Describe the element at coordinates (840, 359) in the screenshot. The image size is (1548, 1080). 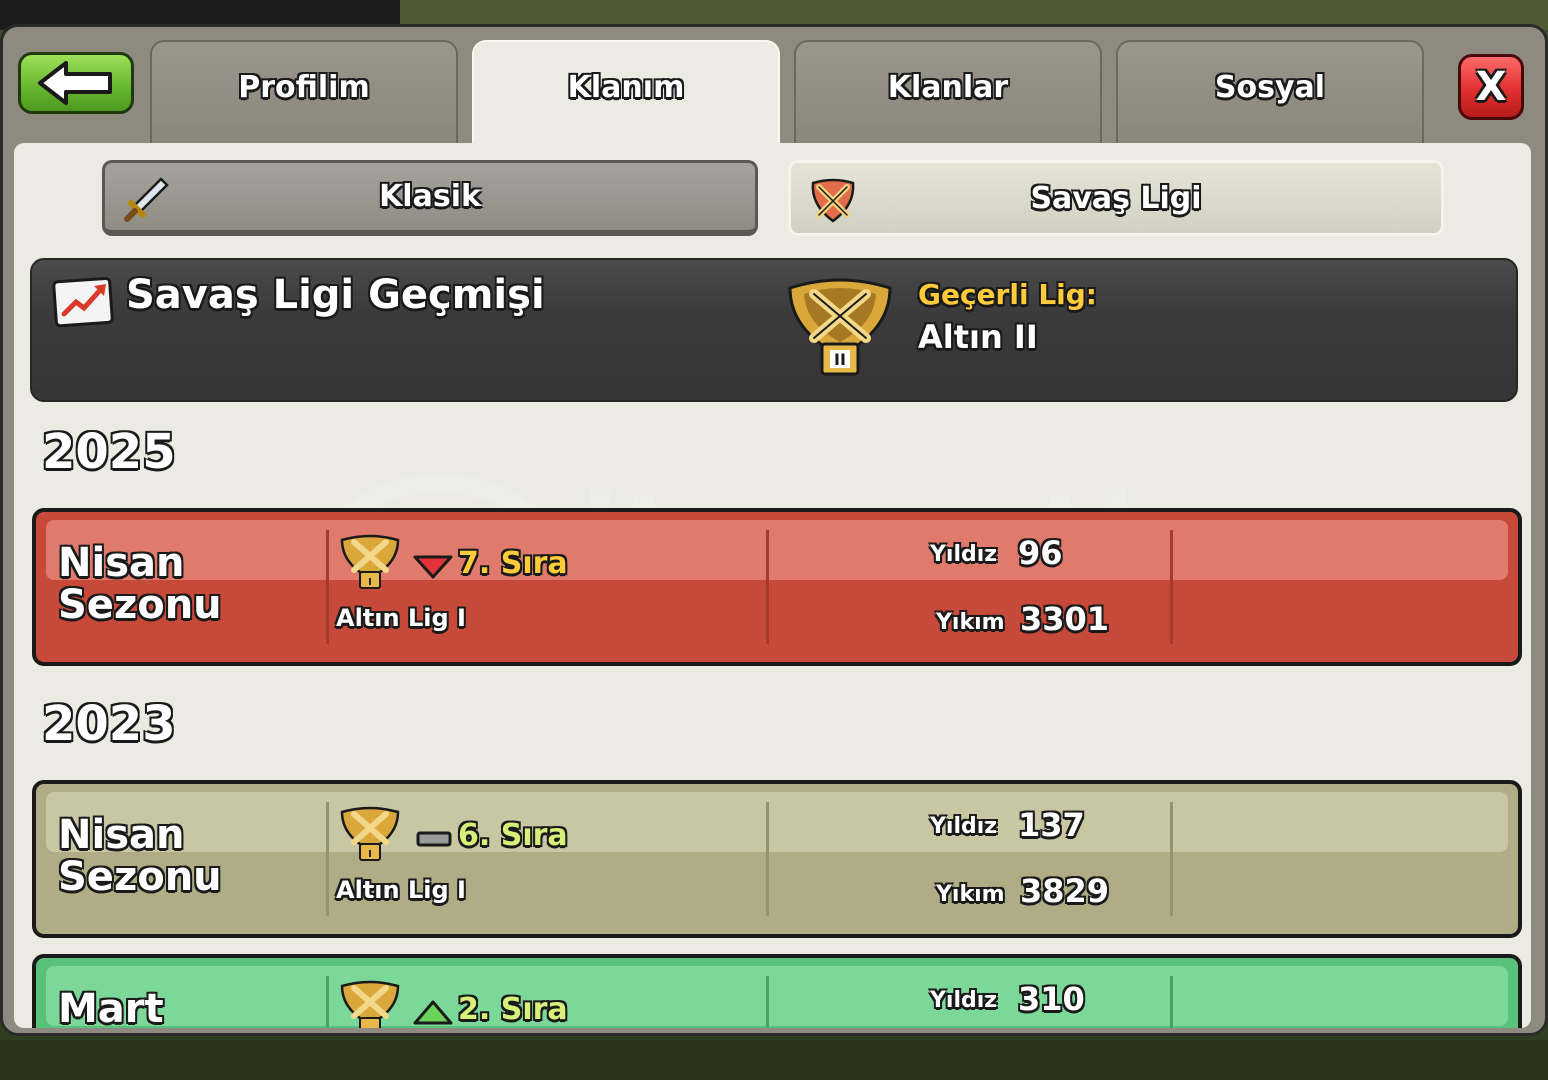
I see `svg-text: II` at that location.